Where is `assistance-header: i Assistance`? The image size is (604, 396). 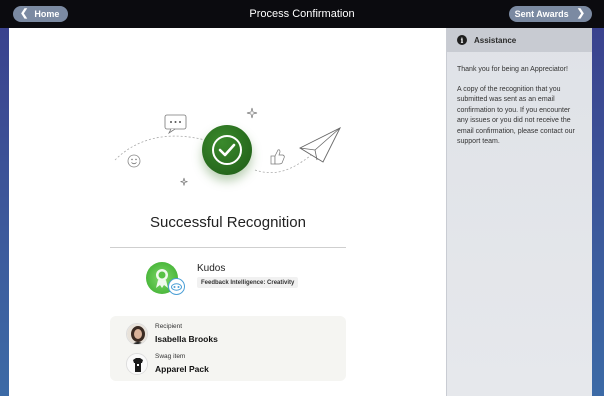
assistance-header: i Assistance is located at coordinates (519, 40).